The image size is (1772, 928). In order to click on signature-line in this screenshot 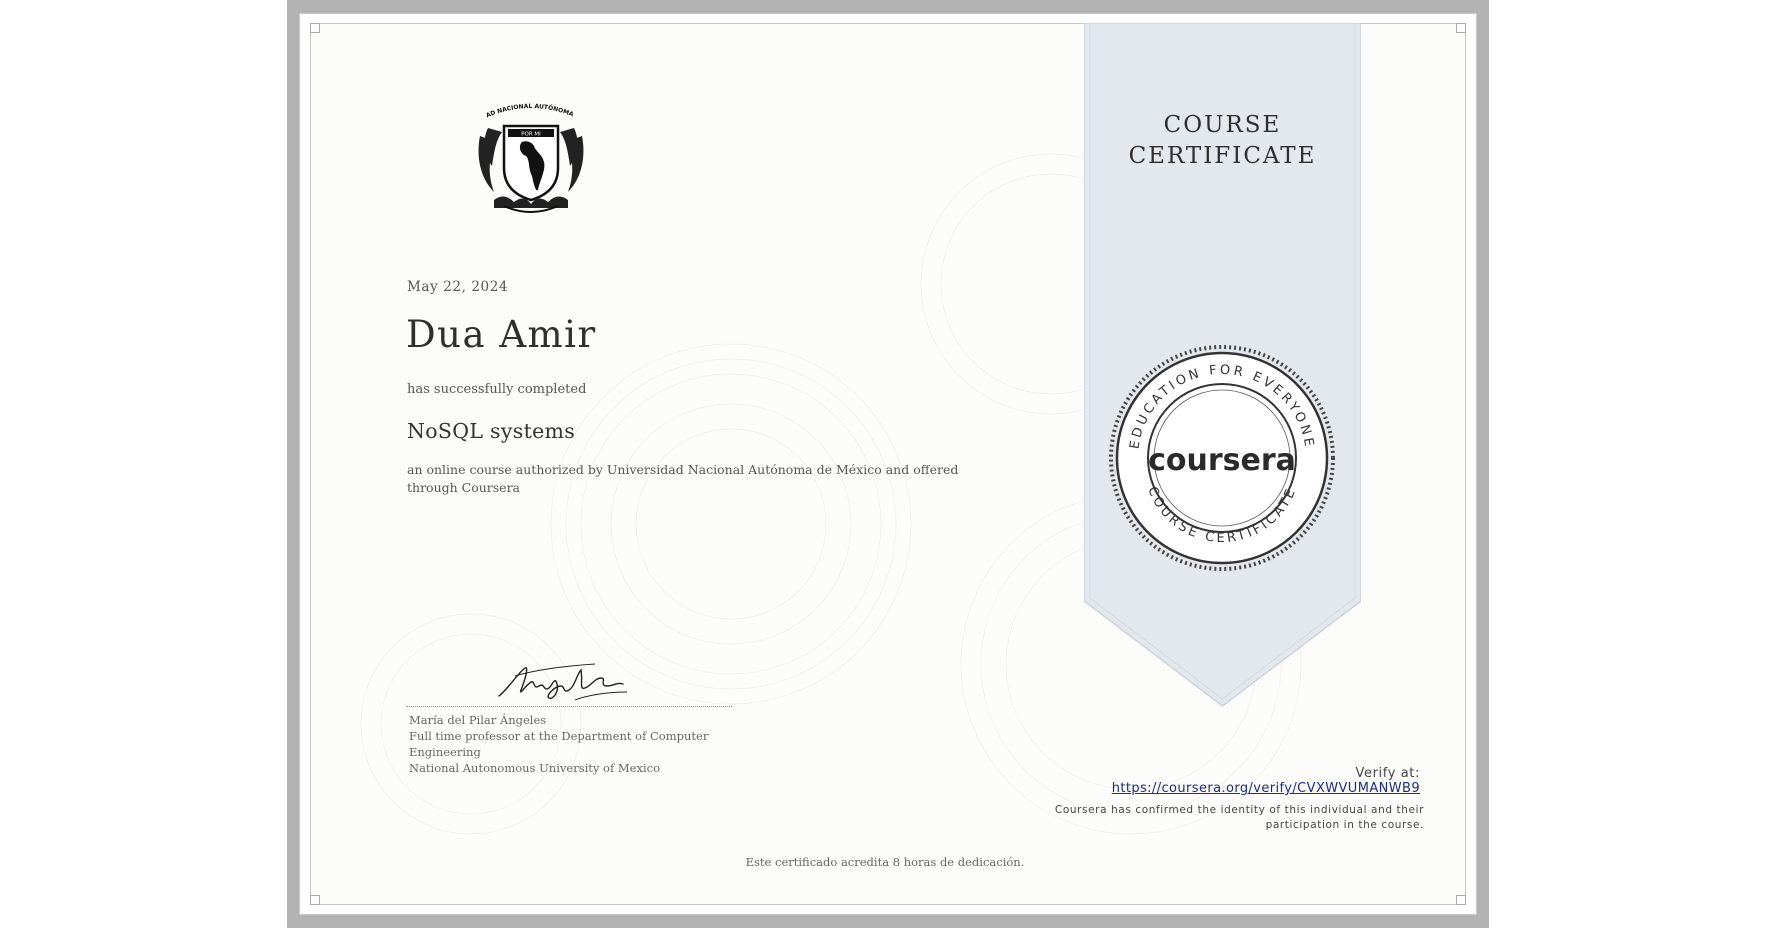, I will do `click(569, 706)`.